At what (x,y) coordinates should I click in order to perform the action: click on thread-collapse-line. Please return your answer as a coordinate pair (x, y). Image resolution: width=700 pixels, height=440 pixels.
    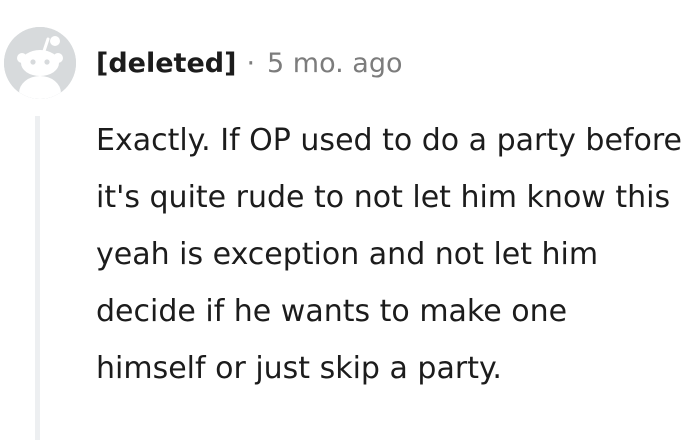
    Looking at the image, I should click on (37, 278).